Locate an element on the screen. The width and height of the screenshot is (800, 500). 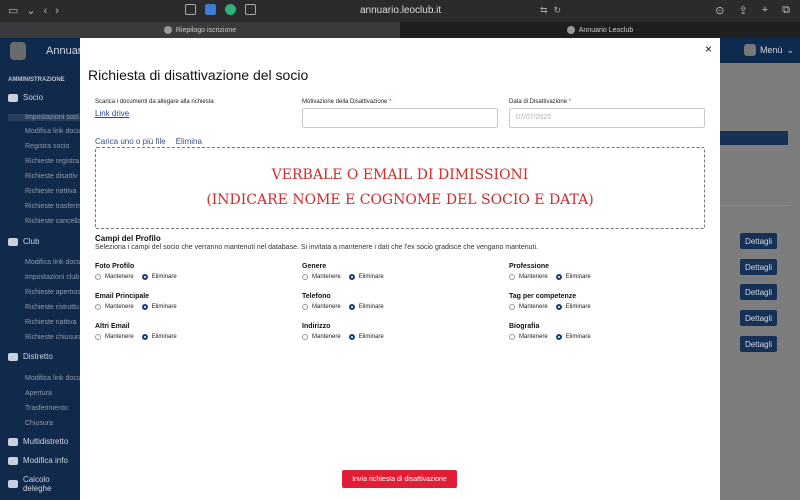
sidebar-calcolo-deleghe: Calcolo deleghe is located at coordinates (44, 484).